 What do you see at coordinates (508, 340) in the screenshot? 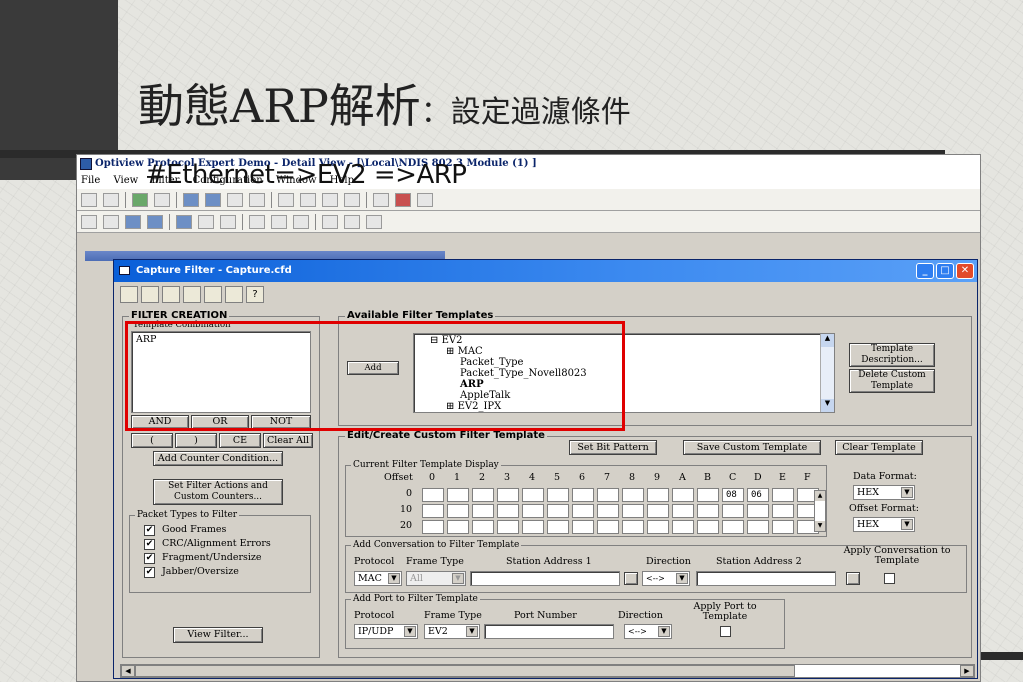
I see `tree-item-ev2: ⊟ EV2` at bounding box center [508, 340].